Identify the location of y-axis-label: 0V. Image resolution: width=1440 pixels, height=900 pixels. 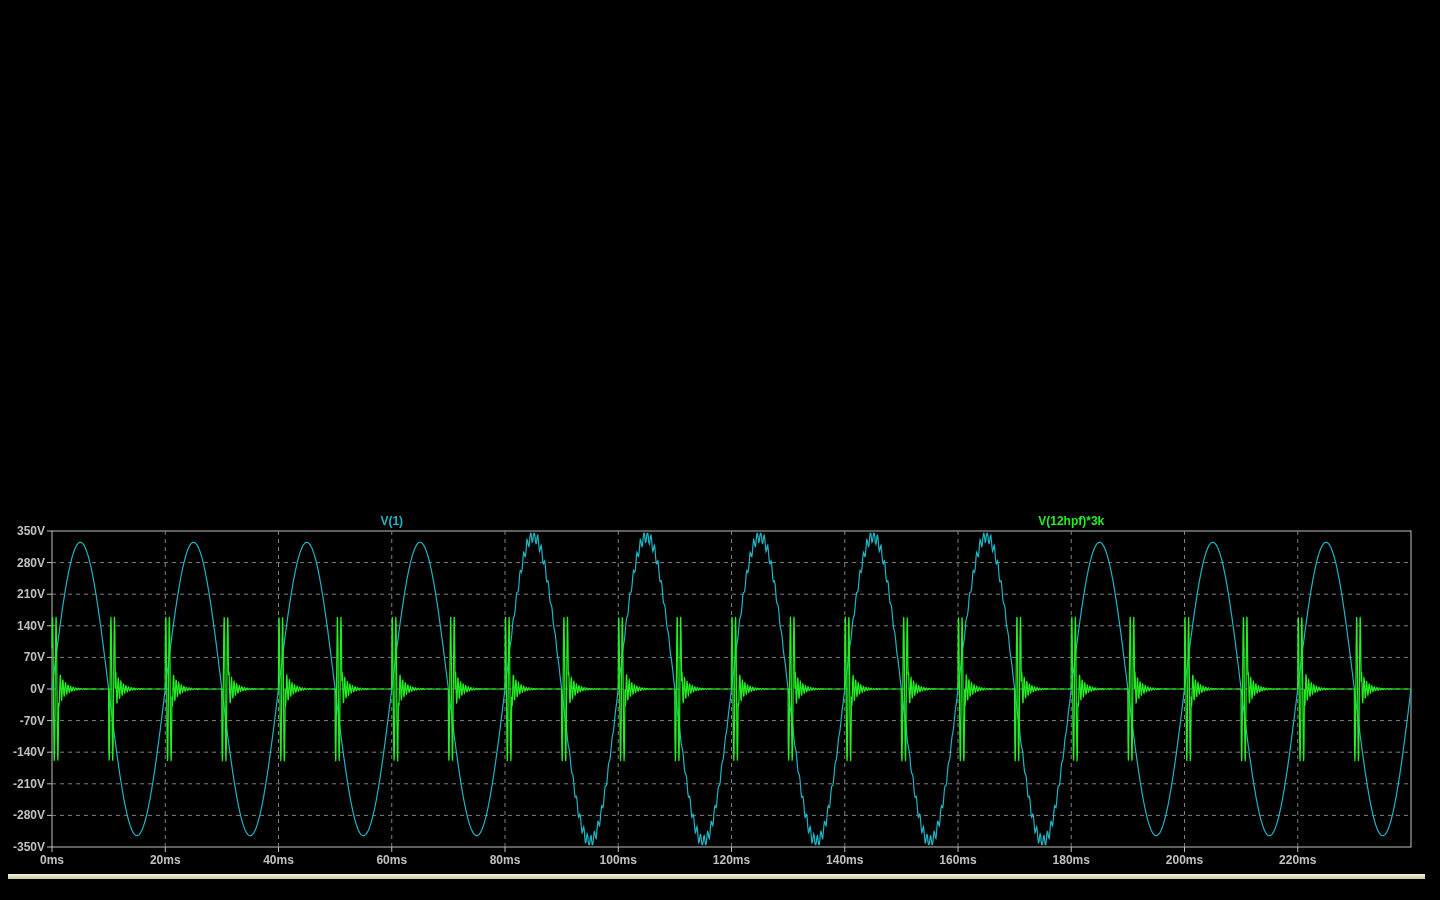
(37, 689).